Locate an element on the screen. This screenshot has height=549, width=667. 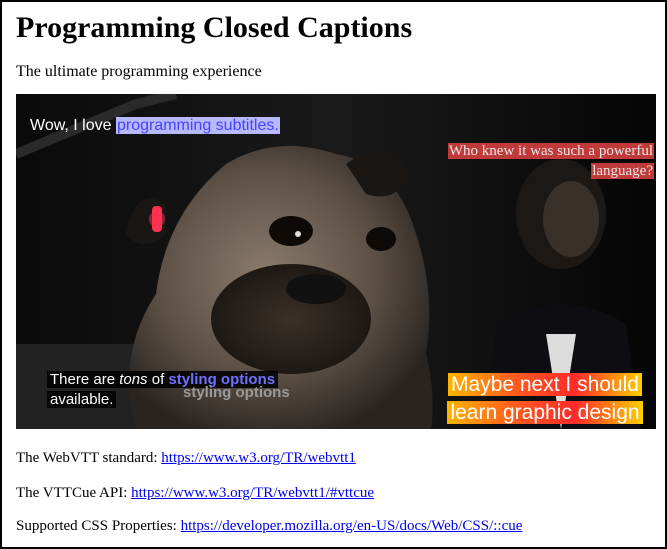
caption-line-2: available. is located at coordinates (82, 399).